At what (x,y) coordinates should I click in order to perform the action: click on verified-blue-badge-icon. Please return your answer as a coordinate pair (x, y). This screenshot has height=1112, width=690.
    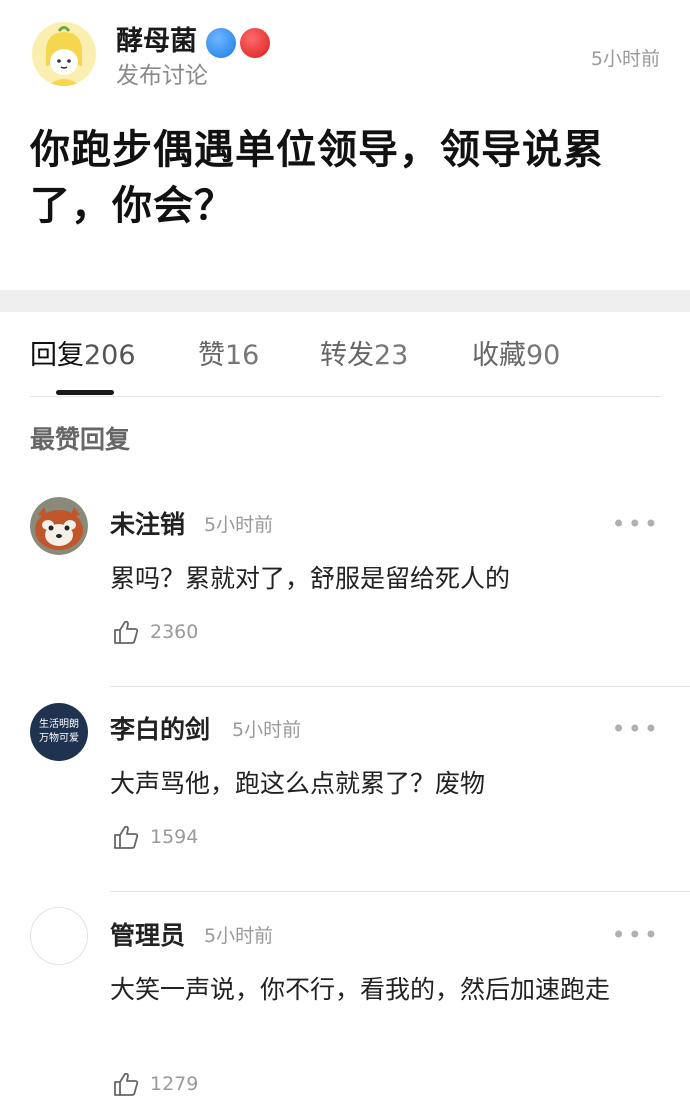
    Looking at the image, I should click on (221, 43).